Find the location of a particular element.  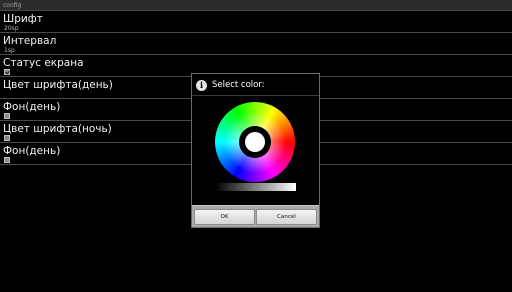

ok-button: OK is located at coordinates (224, 217).